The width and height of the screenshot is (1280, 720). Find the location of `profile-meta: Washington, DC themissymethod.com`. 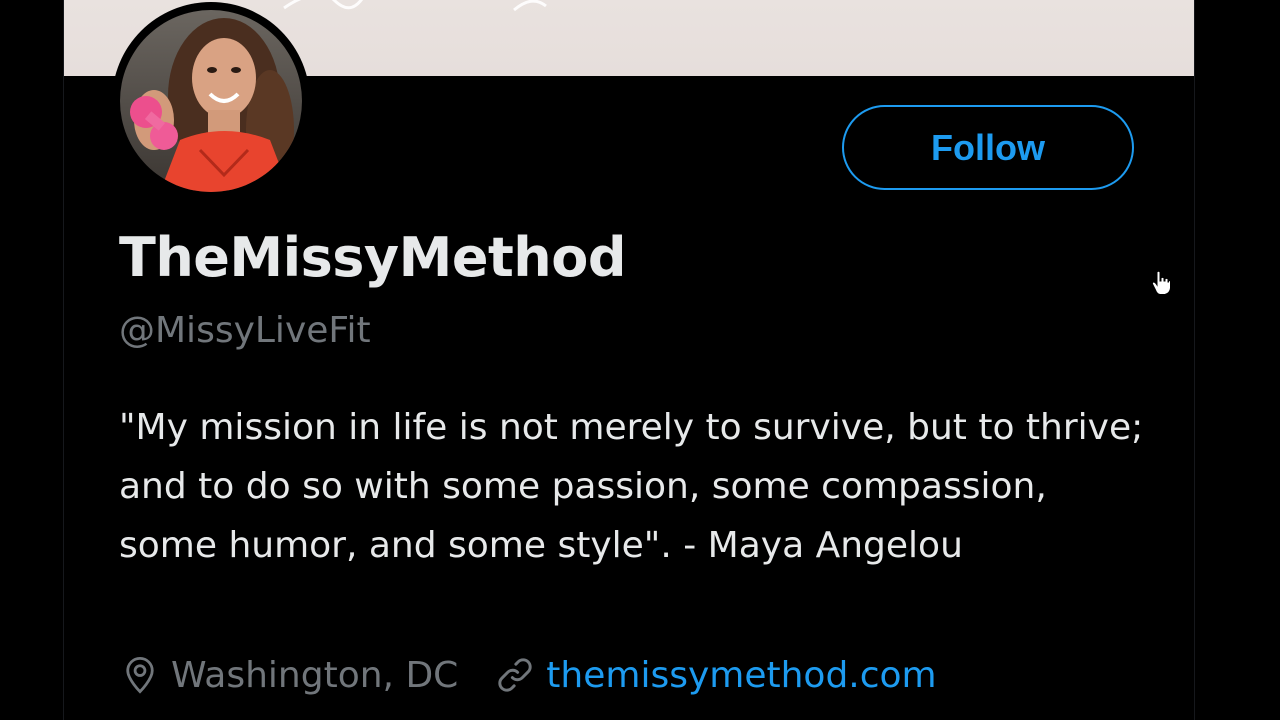

profile-meta: Washington, DC themissymethod.com is located at coordinates (528, 675).